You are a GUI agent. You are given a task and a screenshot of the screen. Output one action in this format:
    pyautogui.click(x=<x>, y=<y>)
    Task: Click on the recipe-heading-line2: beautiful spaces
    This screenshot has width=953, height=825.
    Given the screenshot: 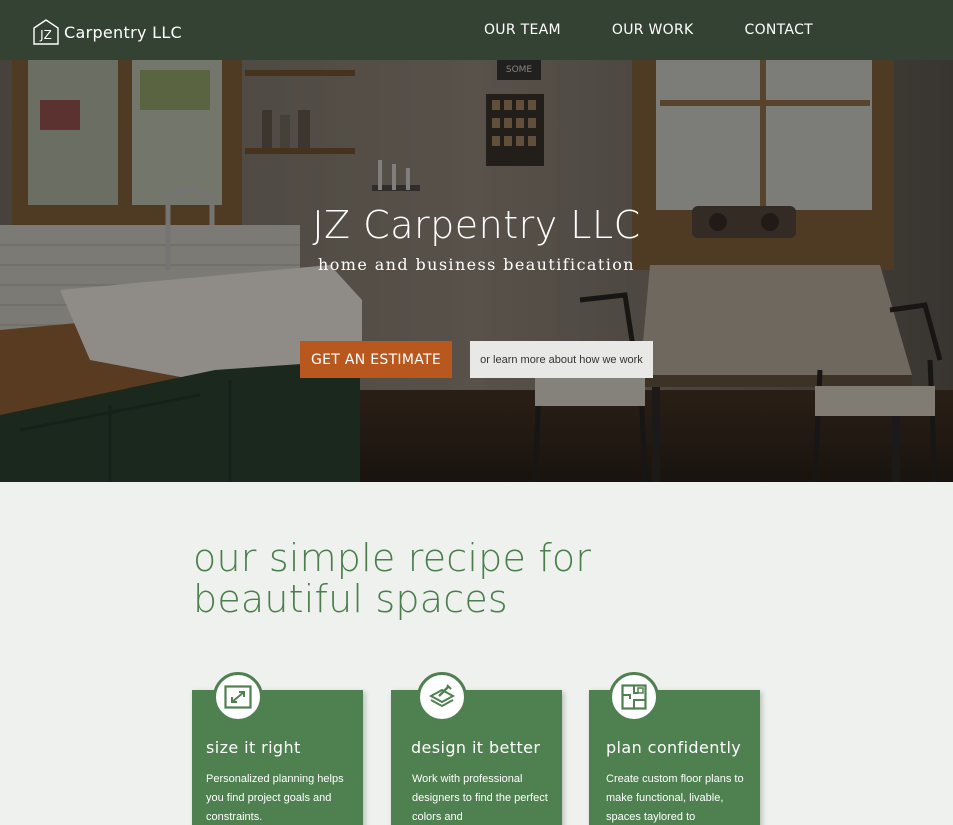 What is the action you would take?
    pyautogui.click(x=350, y=599)
    